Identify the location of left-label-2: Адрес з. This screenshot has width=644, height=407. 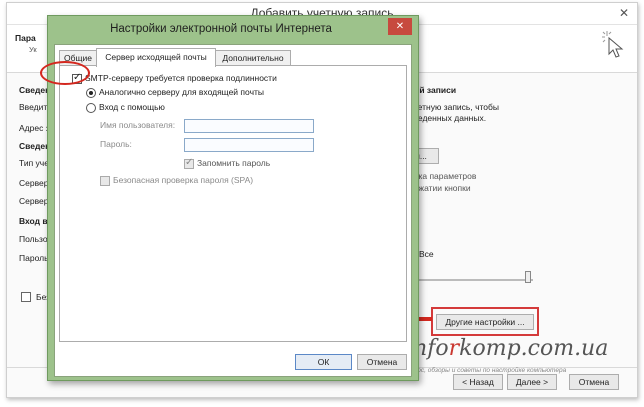
(34, 128).